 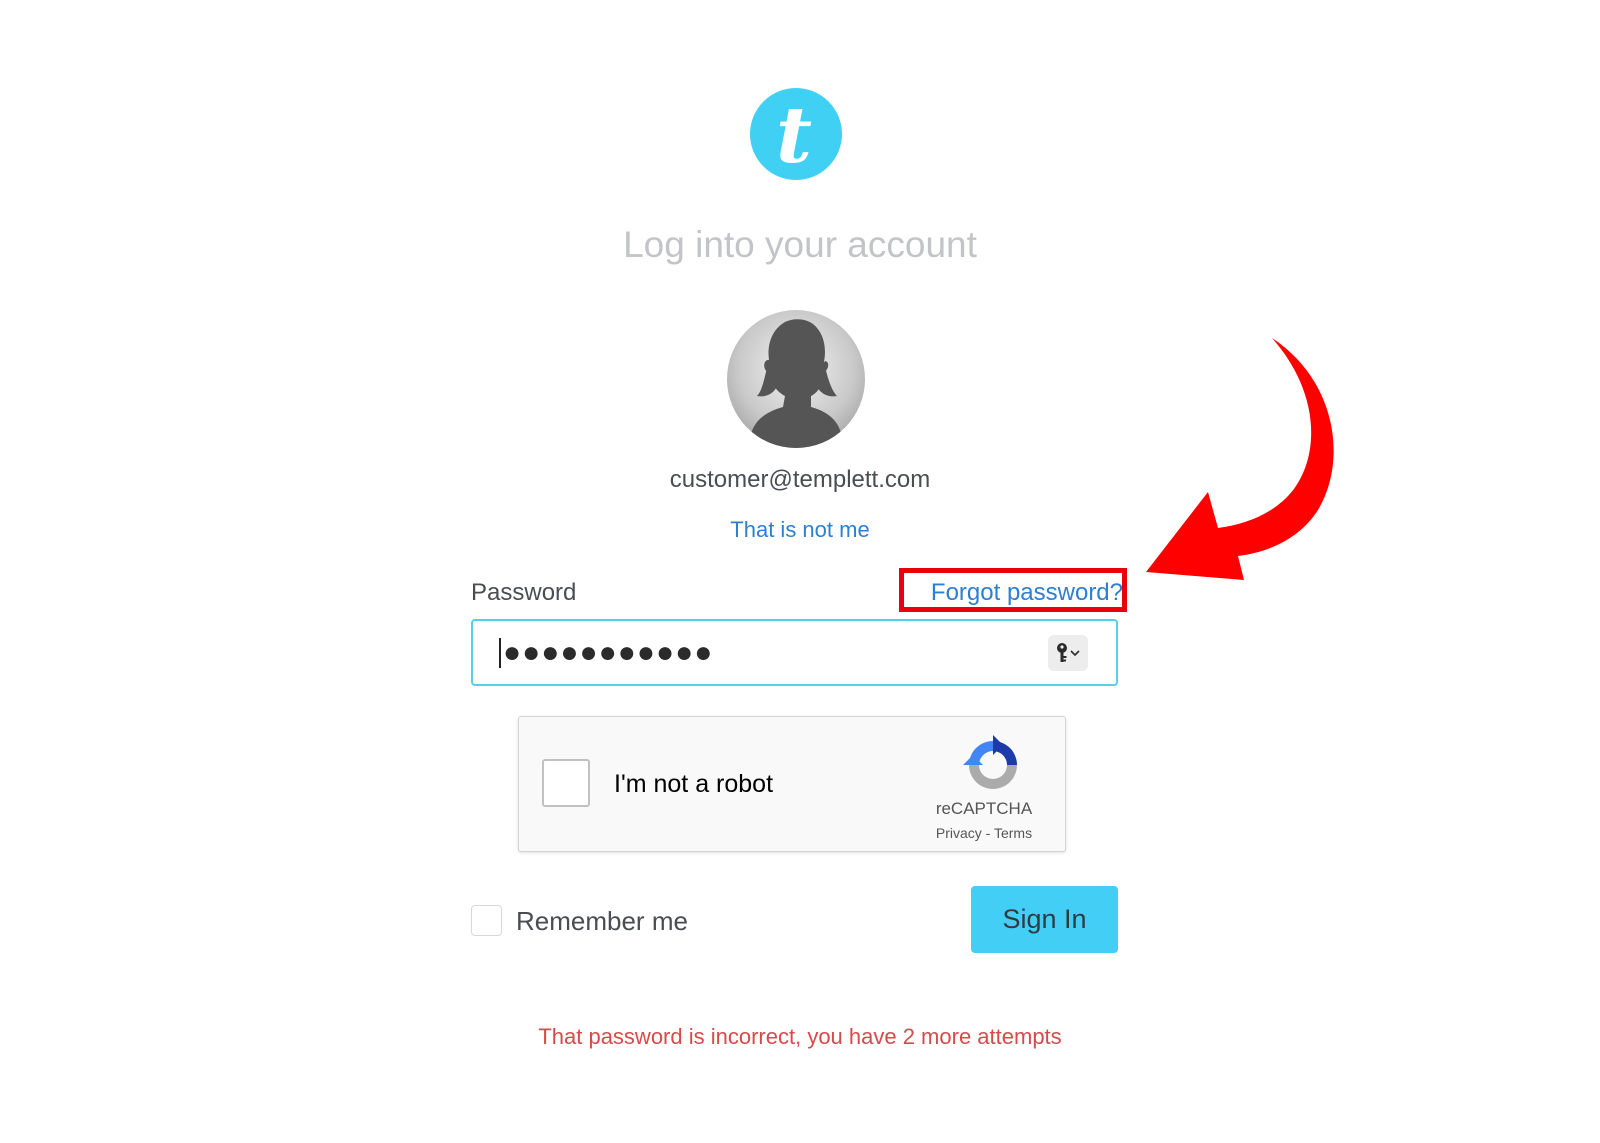 What do you see at coordinates (1068, 653) in the screenshot?
I see `password-manager-key-icon` at bounding box center [1068, 653].